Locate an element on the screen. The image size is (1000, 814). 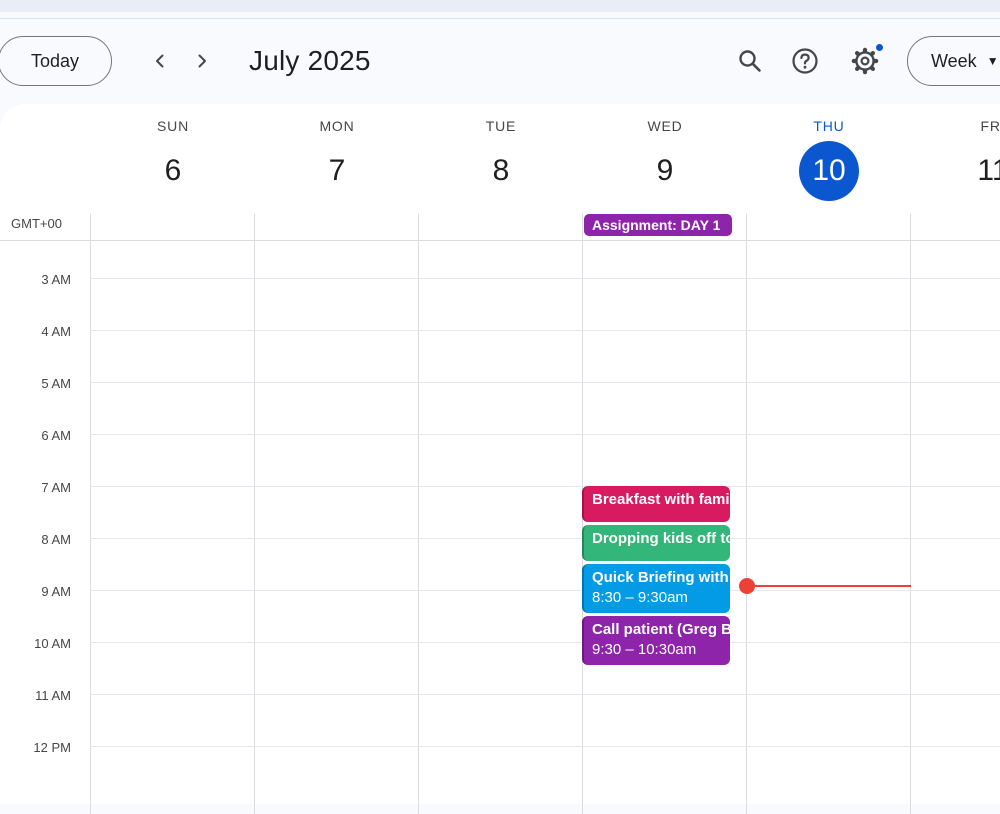
day-of-week: TUE is located at coordinates (501, 126).